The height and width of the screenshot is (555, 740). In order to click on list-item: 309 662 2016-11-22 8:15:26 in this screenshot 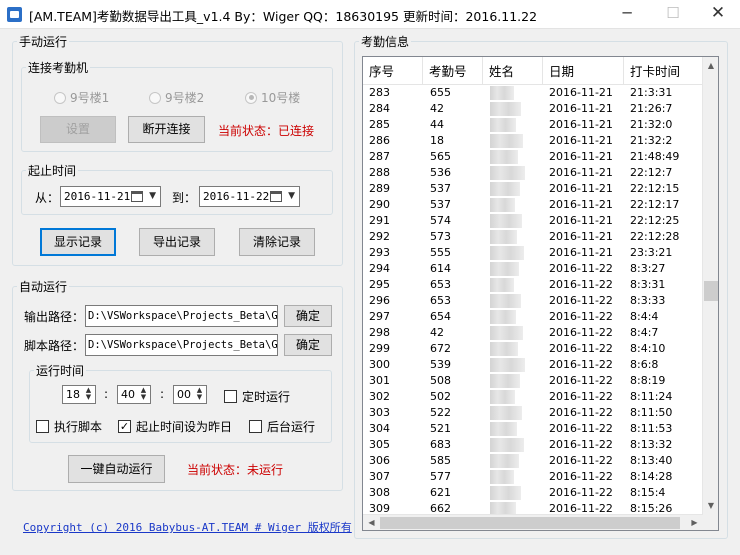, I will do `click(533, 507)`.